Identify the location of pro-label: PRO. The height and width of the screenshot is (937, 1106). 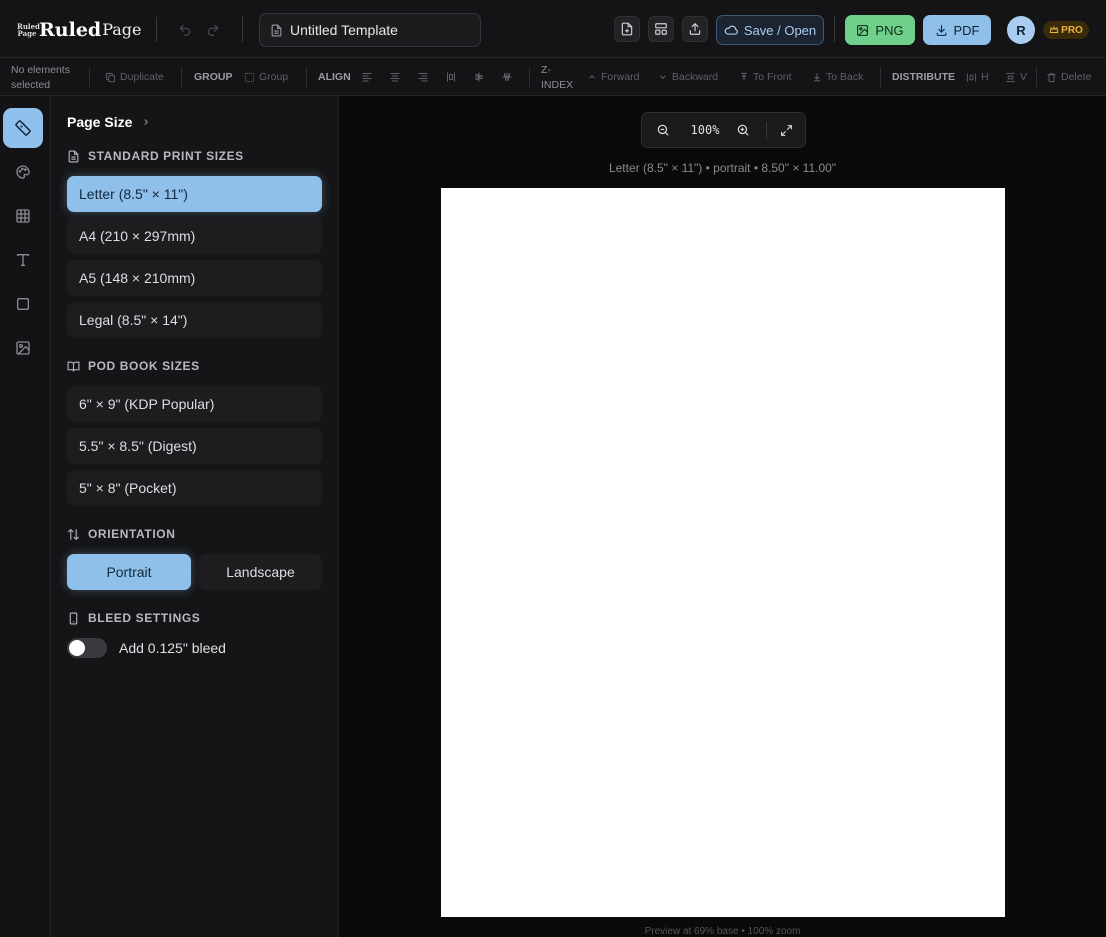
(1072, 30).